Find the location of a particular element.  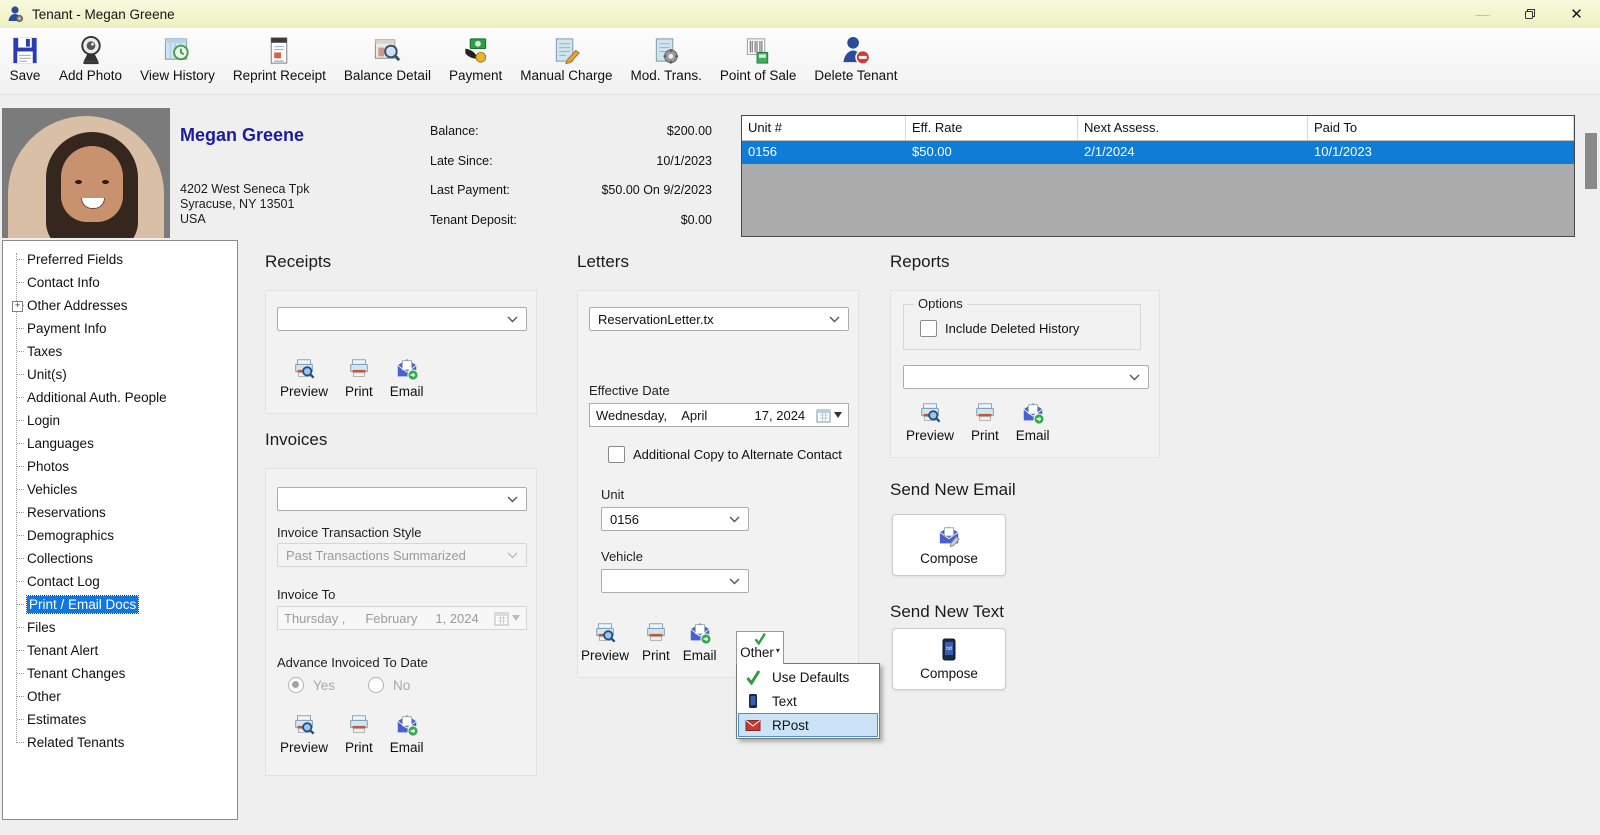

sidebar-item-files: Files is located at coordinates (120, 627).